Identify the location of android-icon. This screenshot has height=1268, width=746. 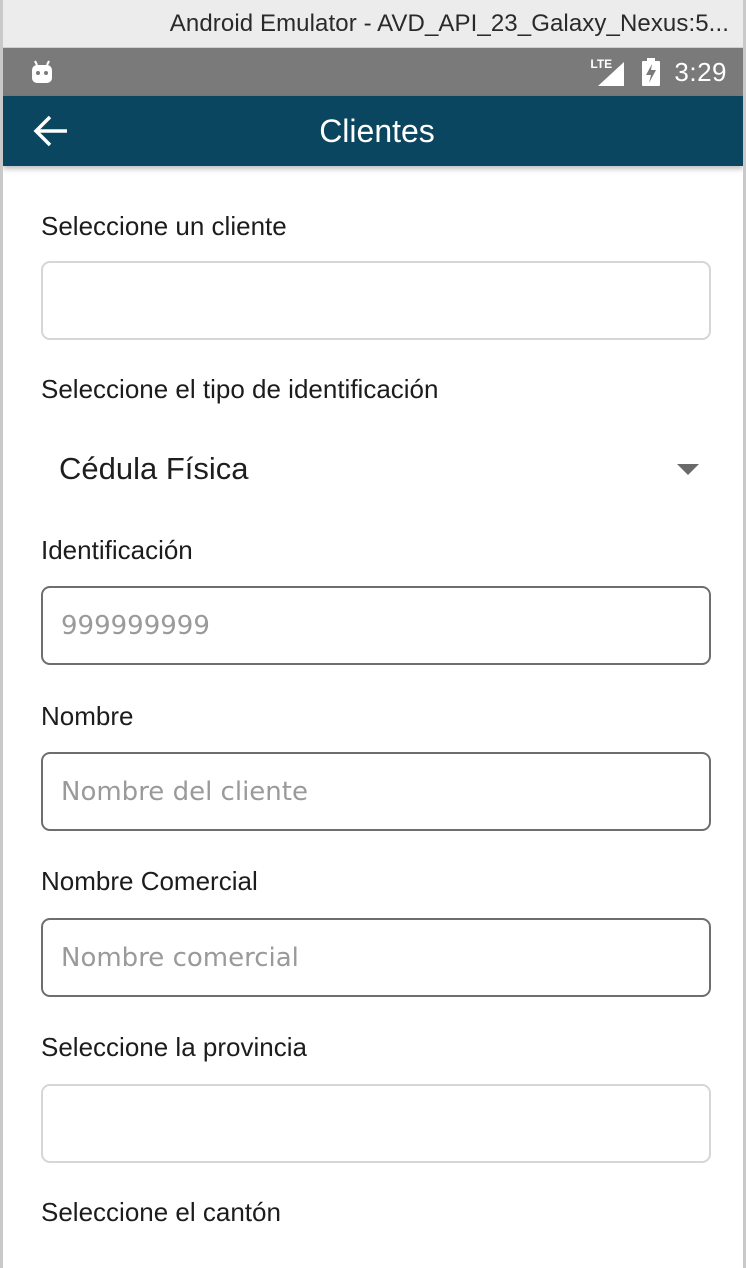
(42, 72).